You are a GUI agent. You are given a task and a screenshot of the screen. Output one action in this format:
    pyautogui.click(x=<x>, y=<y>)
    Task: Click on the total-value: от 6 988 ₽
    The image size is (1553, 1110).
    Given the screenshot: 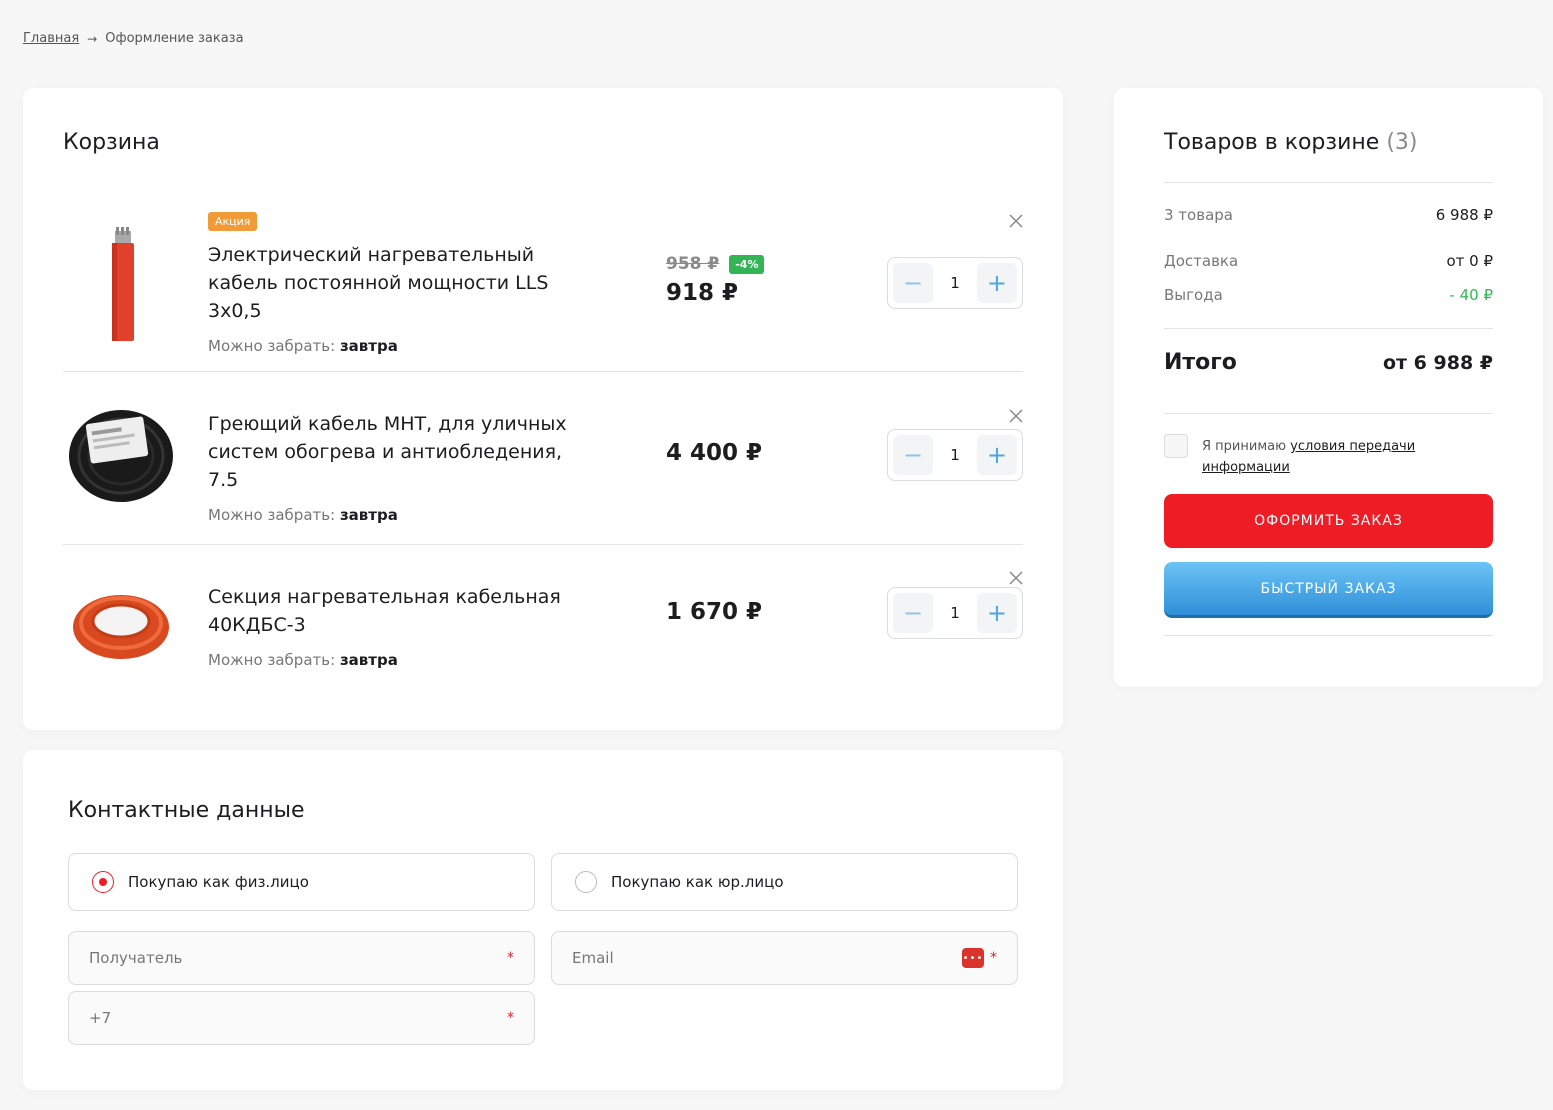 What is the action you would take?
    pyautogui.click(x=1437, y=362)
    